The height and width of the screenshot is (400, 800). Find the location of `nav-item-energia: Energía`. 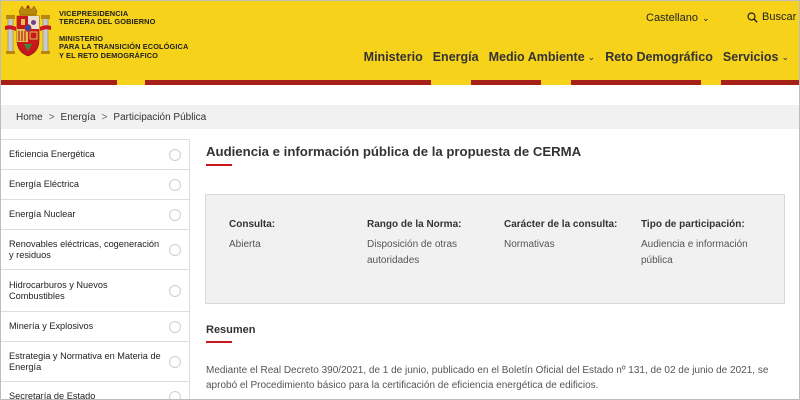

nav-item-energia: Energía is located at coordinates (456, 57).